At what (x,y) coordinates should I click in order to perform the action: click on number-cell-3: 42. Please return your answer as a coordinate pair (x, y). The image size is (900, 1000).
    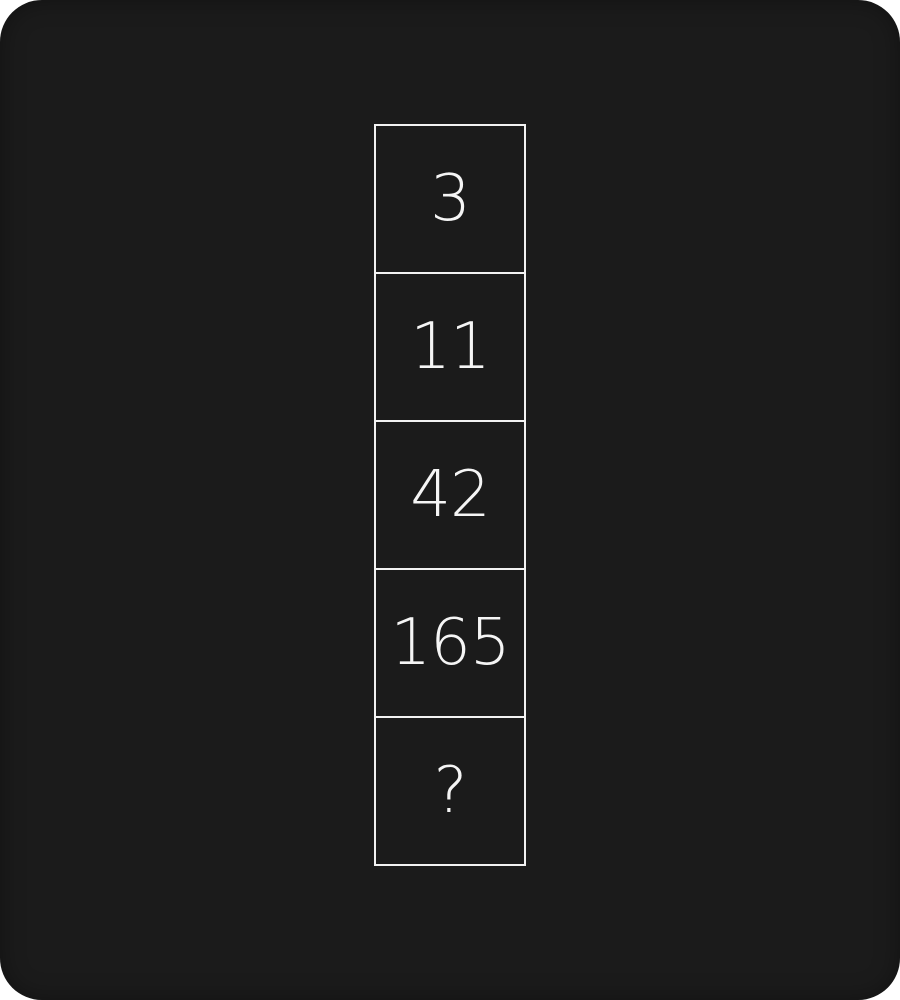
    Looking at the image, I should click on (450, 495).